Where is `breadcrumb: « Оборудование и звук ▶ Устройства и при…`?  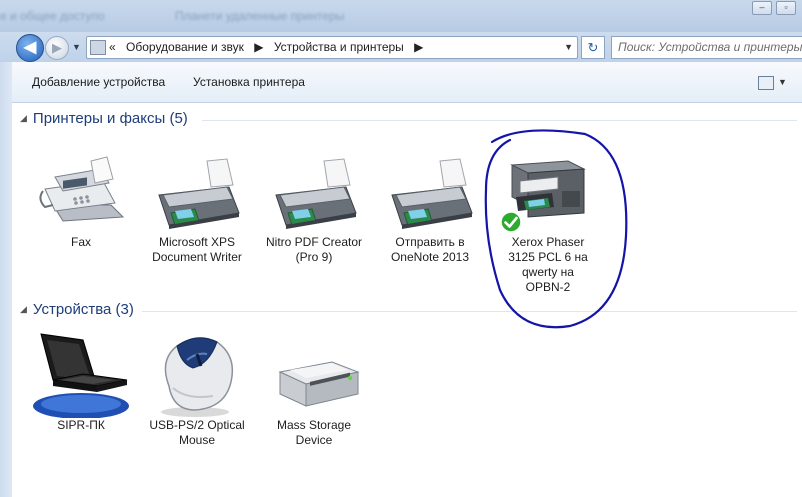 breadcrumb: « Оборудование и звук ▶ Устройства и при… is located at coordinates (269, 47).